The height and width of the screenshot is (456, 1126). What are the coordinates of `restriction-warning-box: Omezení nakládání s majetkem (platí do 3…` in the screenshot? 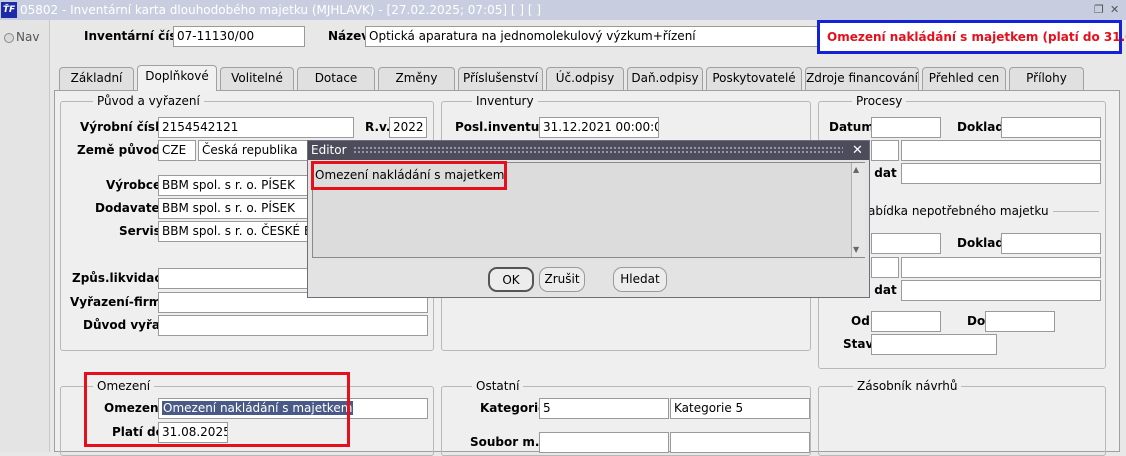 It's located at (971, 37).